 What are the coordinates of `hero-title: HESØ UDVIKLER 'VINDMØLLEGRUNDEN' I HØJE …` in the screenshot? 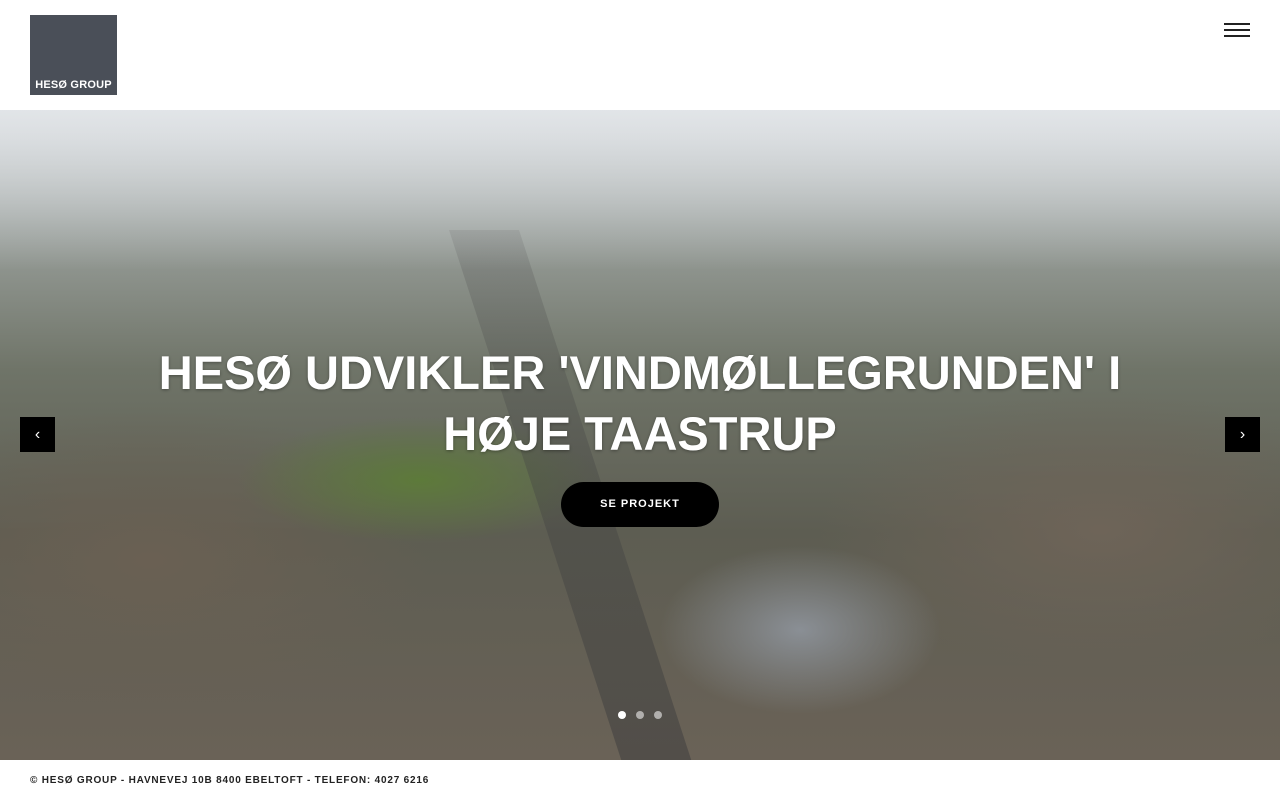 It's located at (640, 403).